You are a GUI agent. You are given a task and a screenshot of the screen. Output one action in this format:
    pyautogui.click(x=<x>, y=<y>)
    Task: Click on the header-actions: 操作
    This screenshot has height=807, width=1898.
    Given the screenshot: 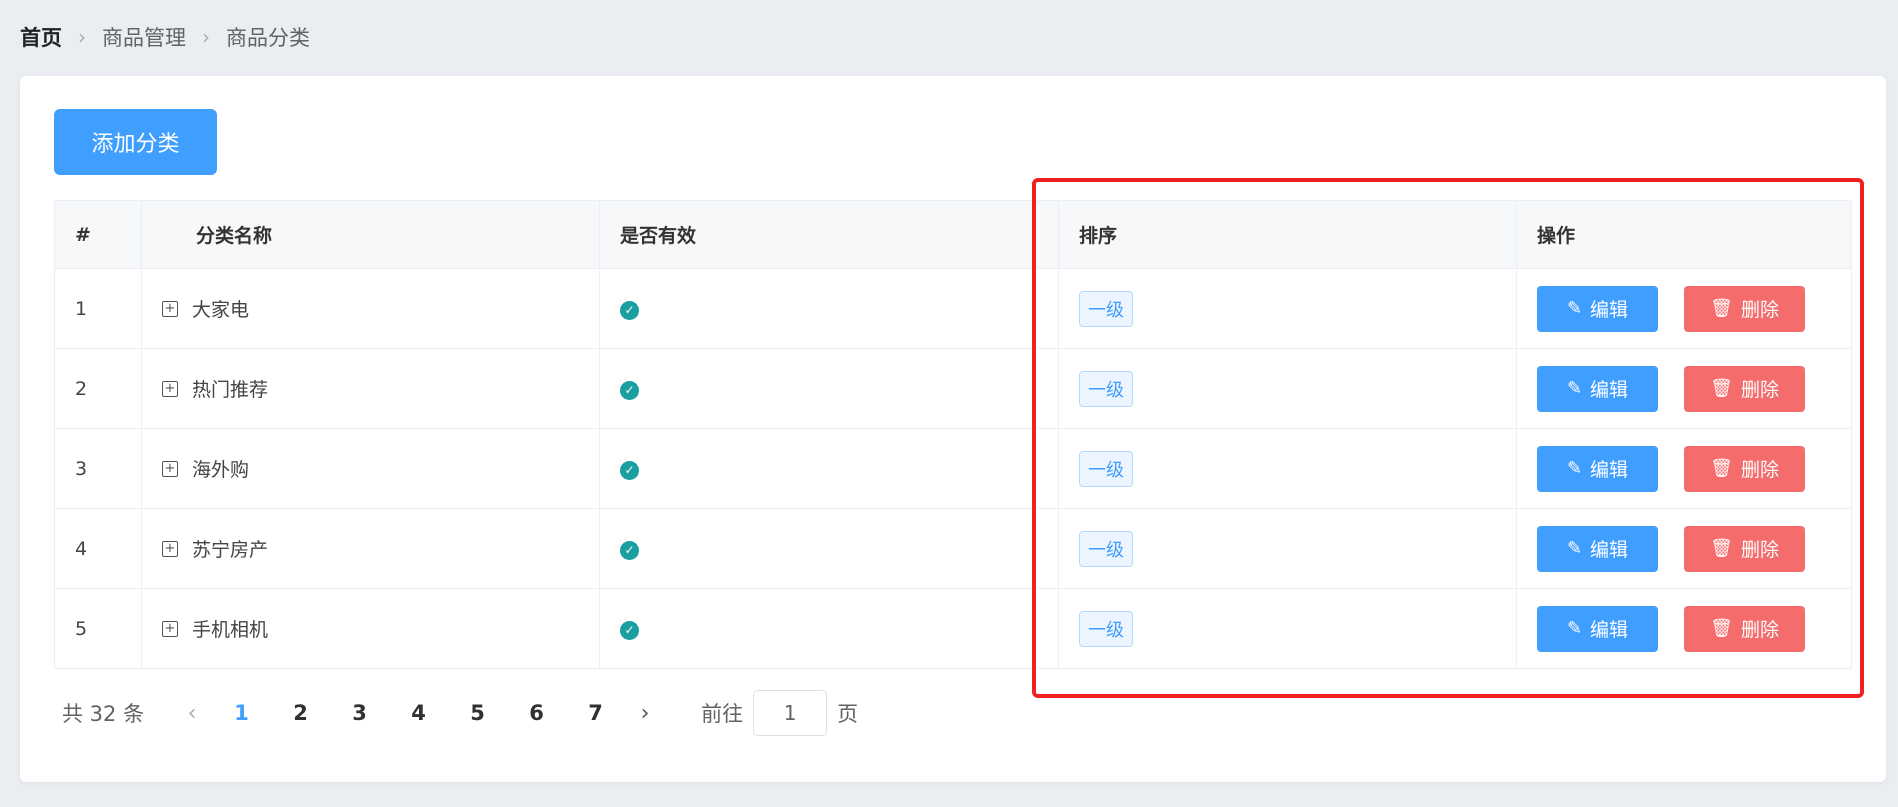 What is the action you would take?
    pyautogui.click(x=1684, y=234)
    